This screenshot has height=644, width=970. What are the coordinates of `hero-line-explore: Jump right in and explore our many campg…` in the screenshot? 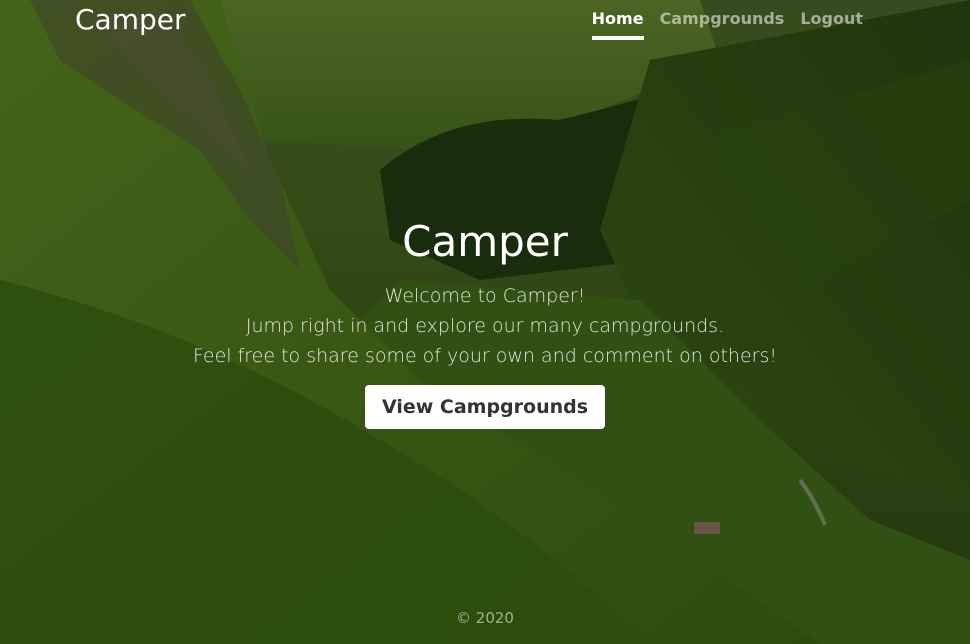 It's located at (485, 326).